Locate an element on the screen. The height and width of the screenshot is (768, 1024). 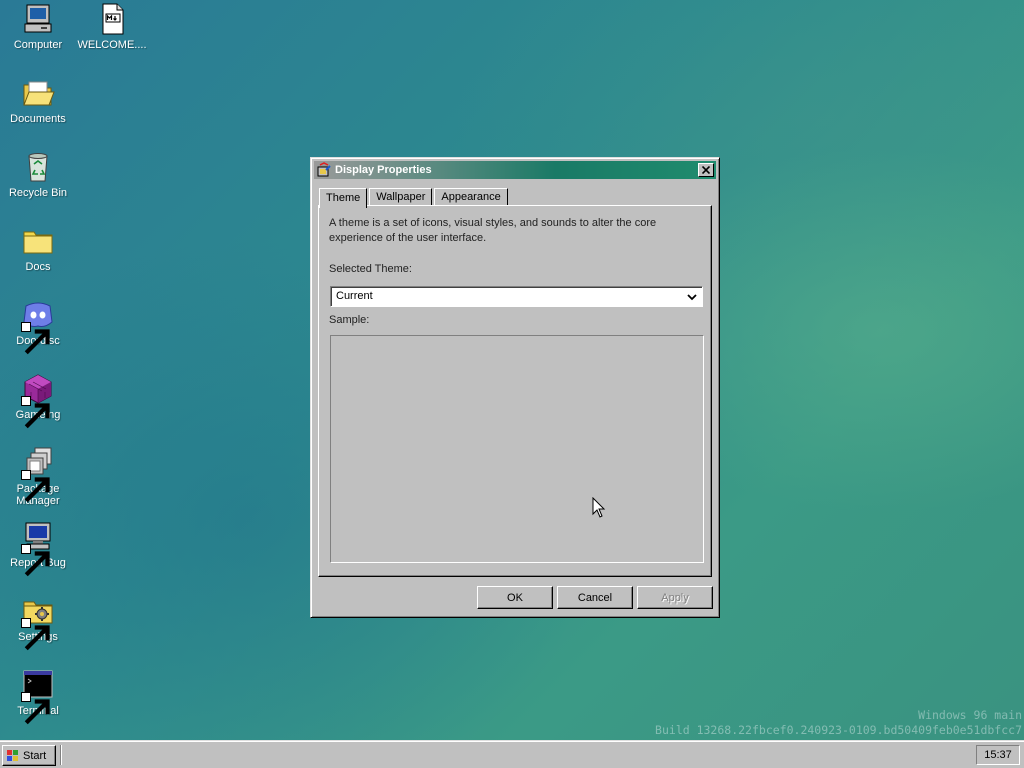
title-bar: Display Properties is located at coordinates (515, 170).